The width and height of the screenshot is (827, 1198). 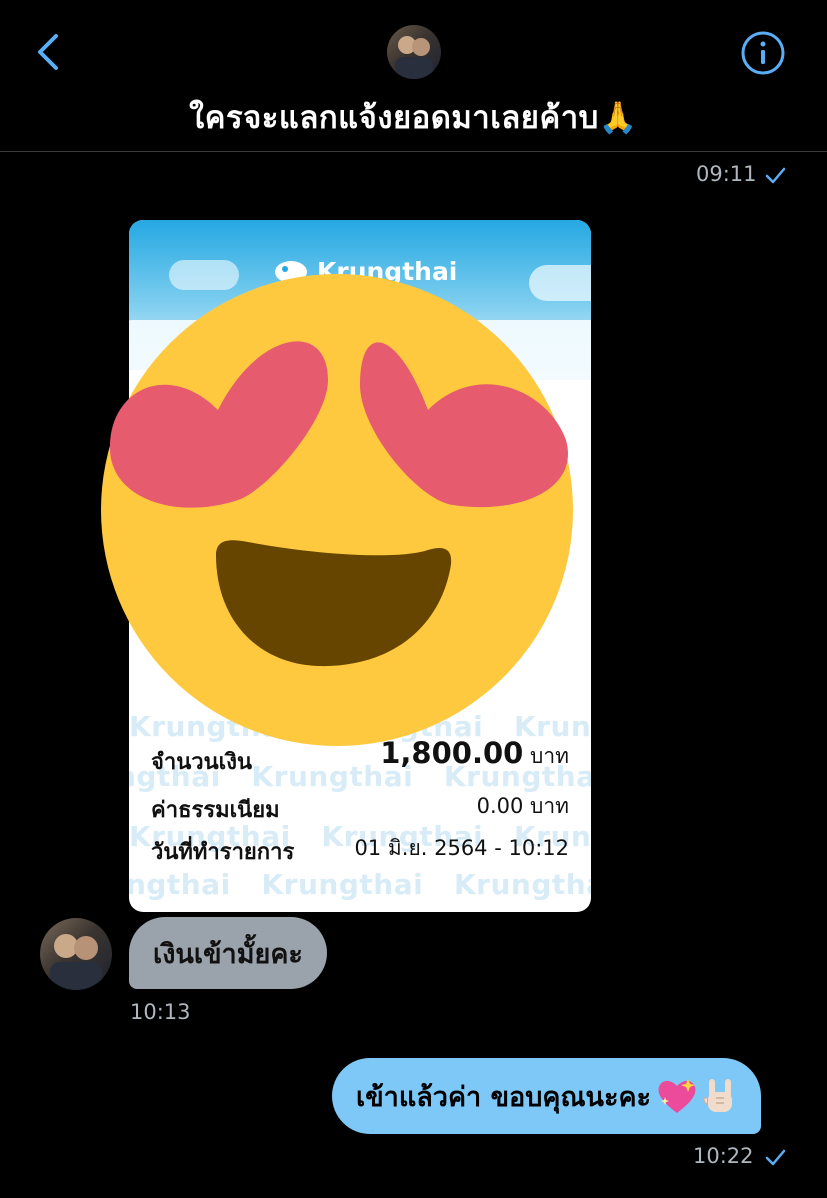 I want to click on outgoing-message-bubble: เข้าแล้วค่า ขอบคุณนะคะ, so click(x=547, y=1096).